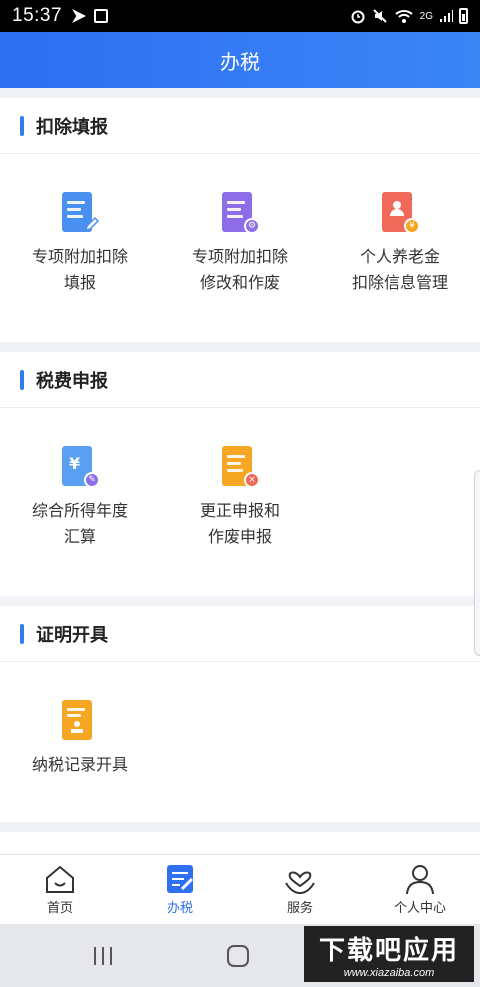 The height and width of the screenshot is (987, 480). Describe the element at coordinates (37, 15) in the screenshot. I see `status-time: 15:37` at that location.